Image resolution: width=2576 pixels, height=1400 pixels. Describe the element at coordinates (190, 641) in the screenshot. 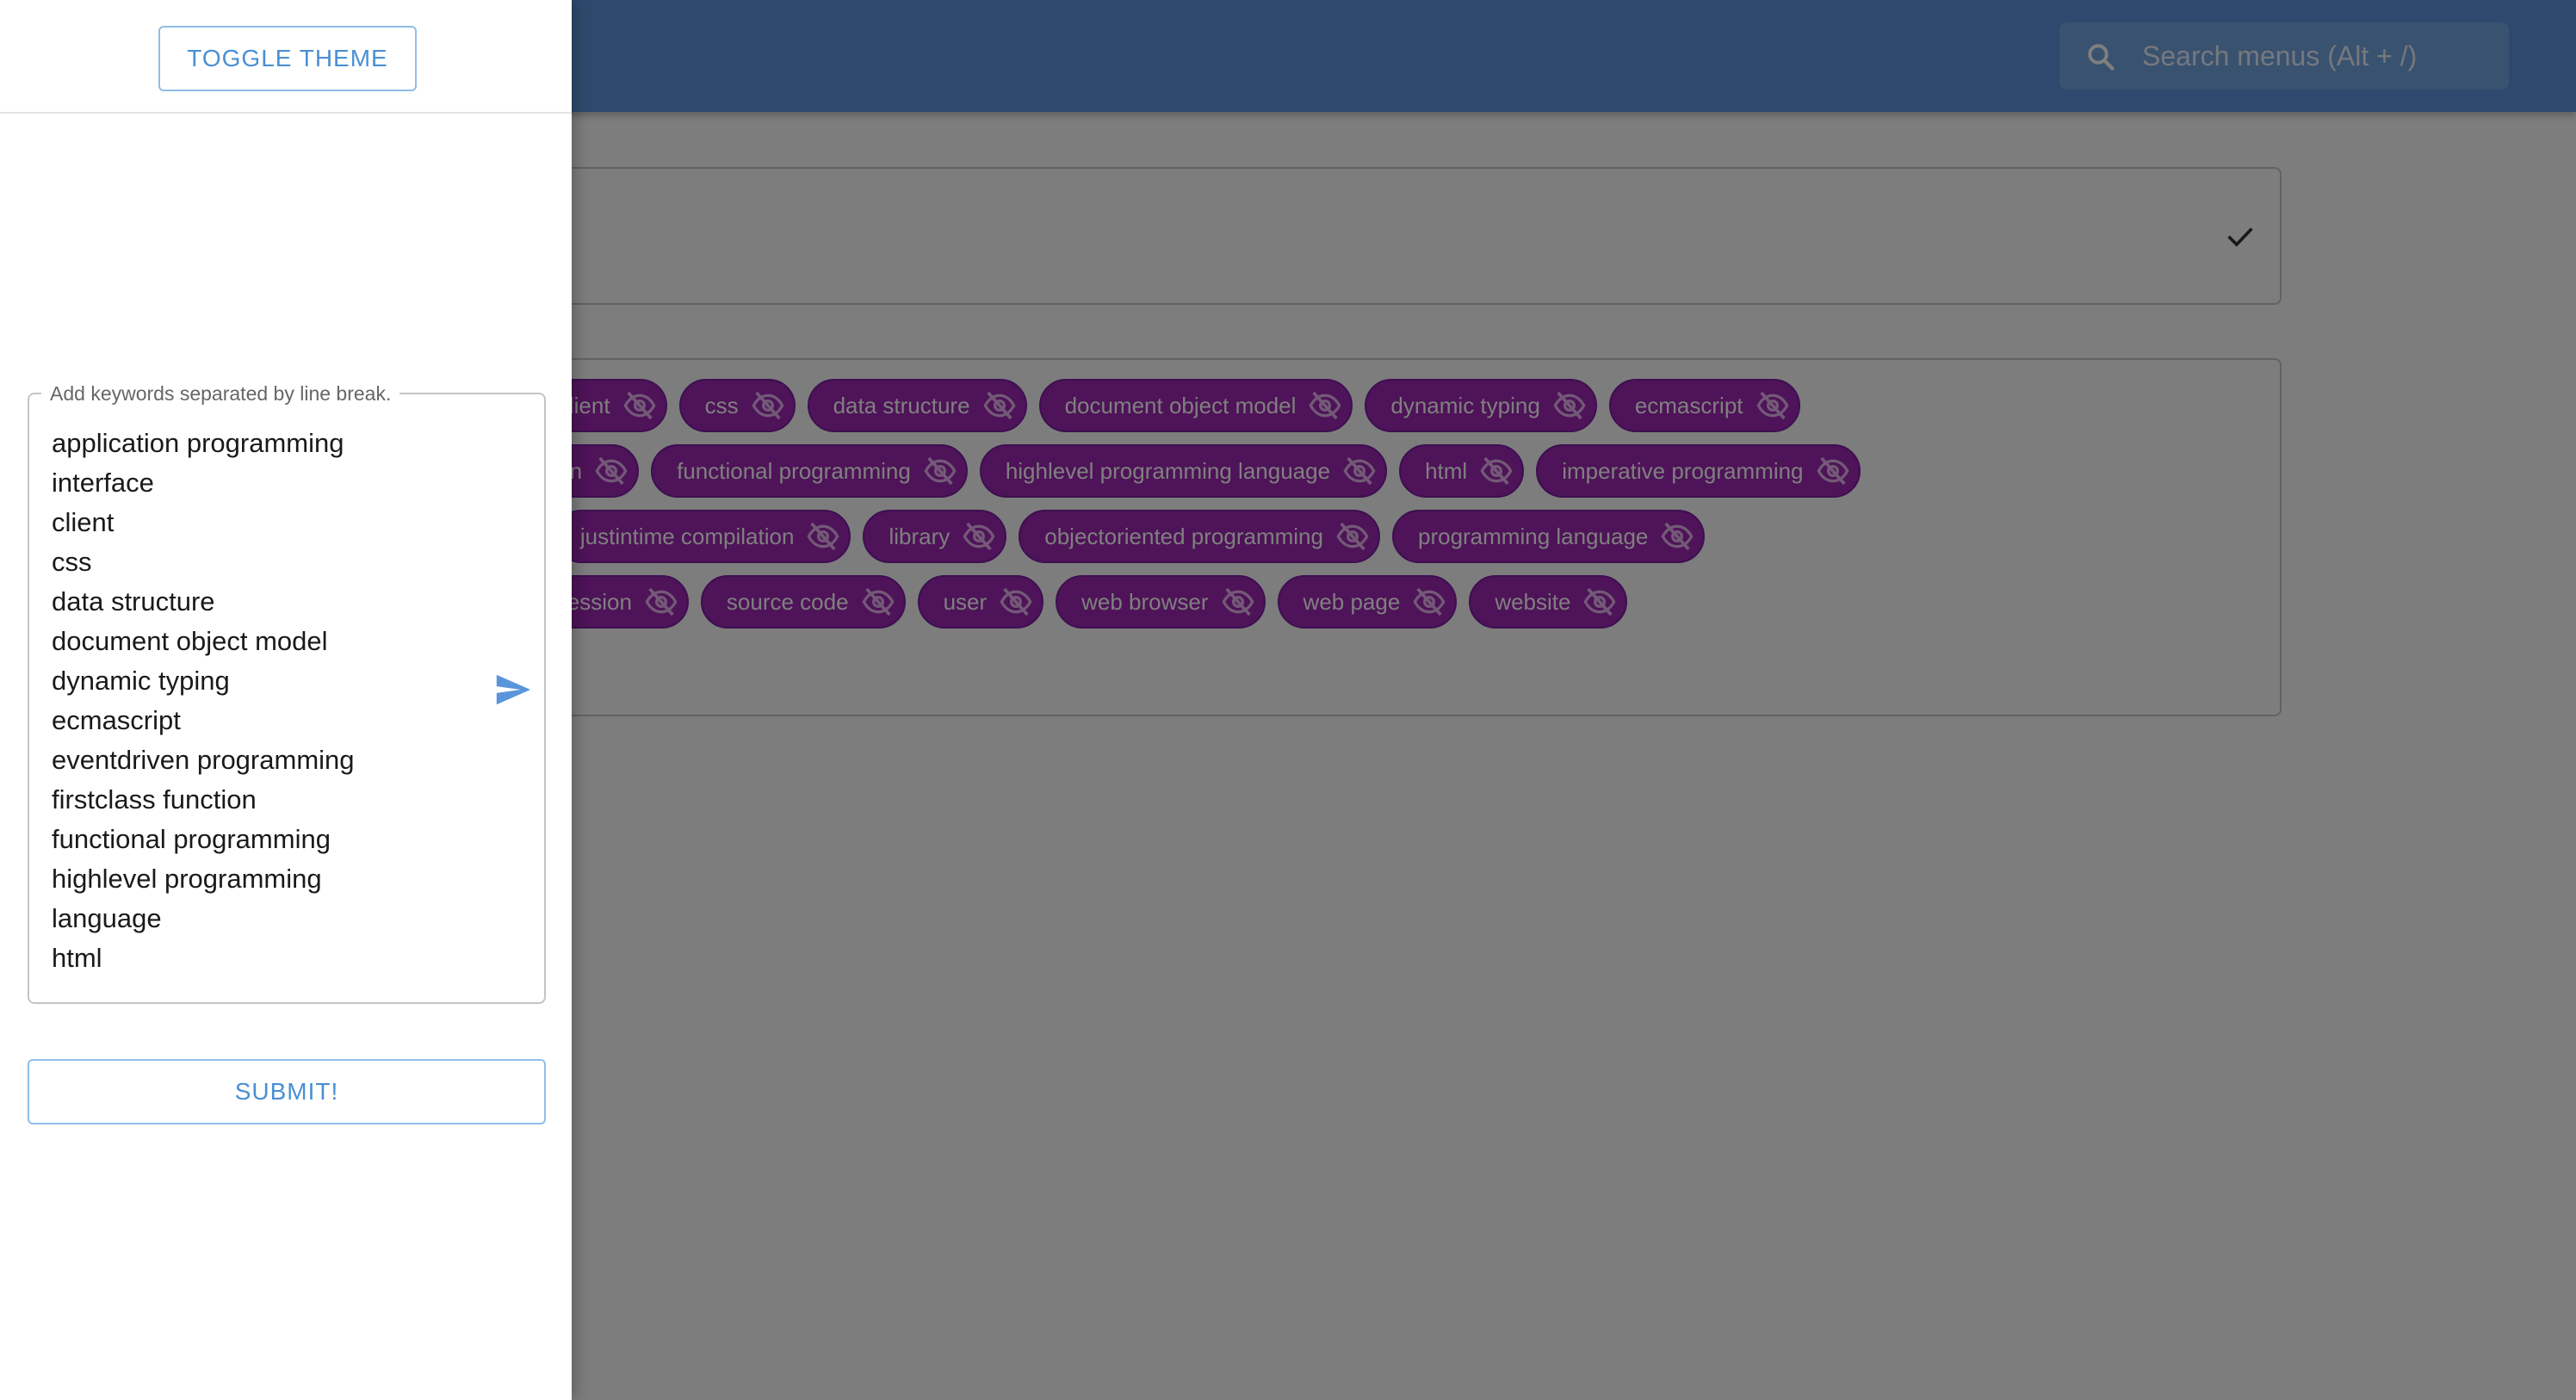

I see `keyword-line: document object model` at that location.